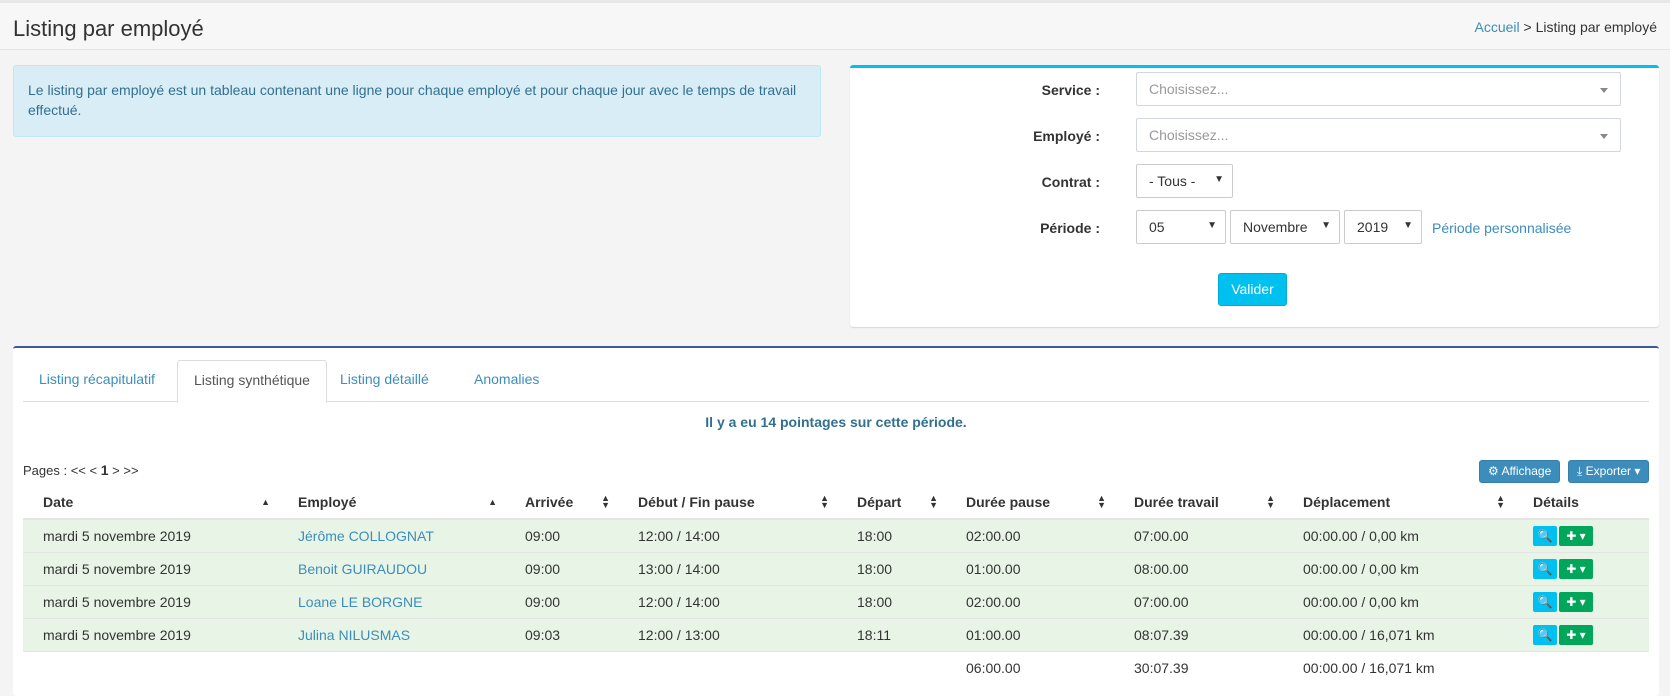  What do you see at coordinates (561, 503) in the screenshot?
I see `column-header-arrivee: Arrivée ▲ ▼` at bounding box center [561, 503].